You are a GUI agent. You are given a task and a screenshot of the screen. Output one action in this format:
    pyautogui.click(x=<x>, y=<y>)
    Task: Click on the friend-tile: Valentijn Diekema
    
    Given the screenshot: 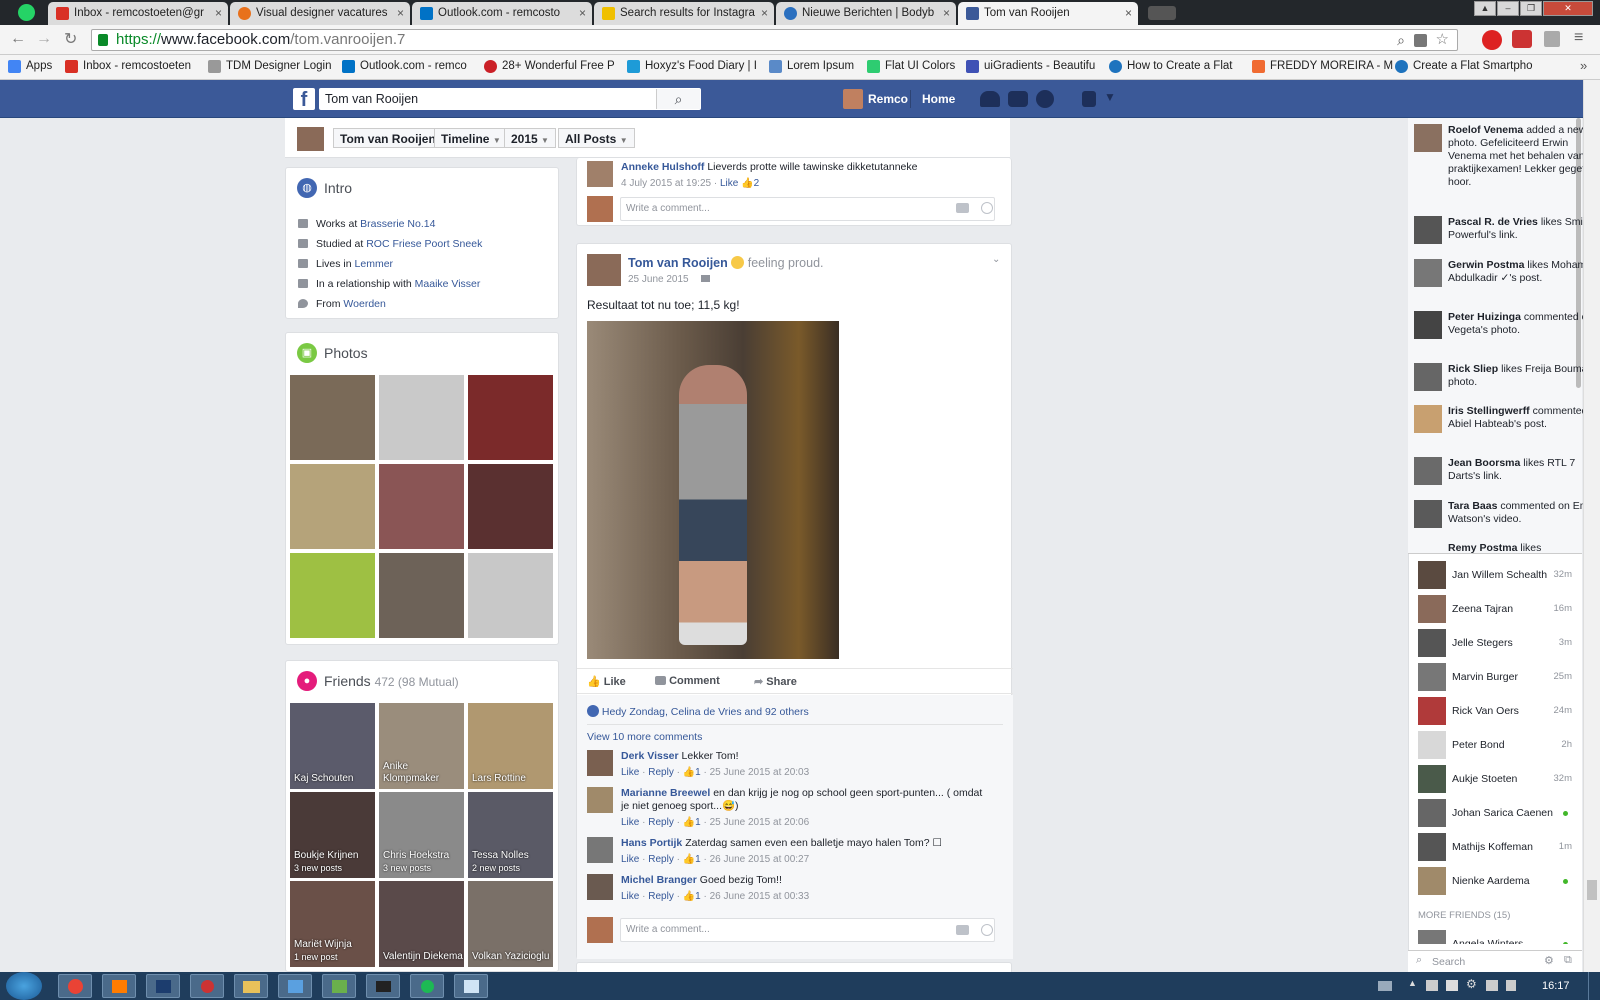 What is the action you would take?
    pyautogui.click(x=421, y=924)
    